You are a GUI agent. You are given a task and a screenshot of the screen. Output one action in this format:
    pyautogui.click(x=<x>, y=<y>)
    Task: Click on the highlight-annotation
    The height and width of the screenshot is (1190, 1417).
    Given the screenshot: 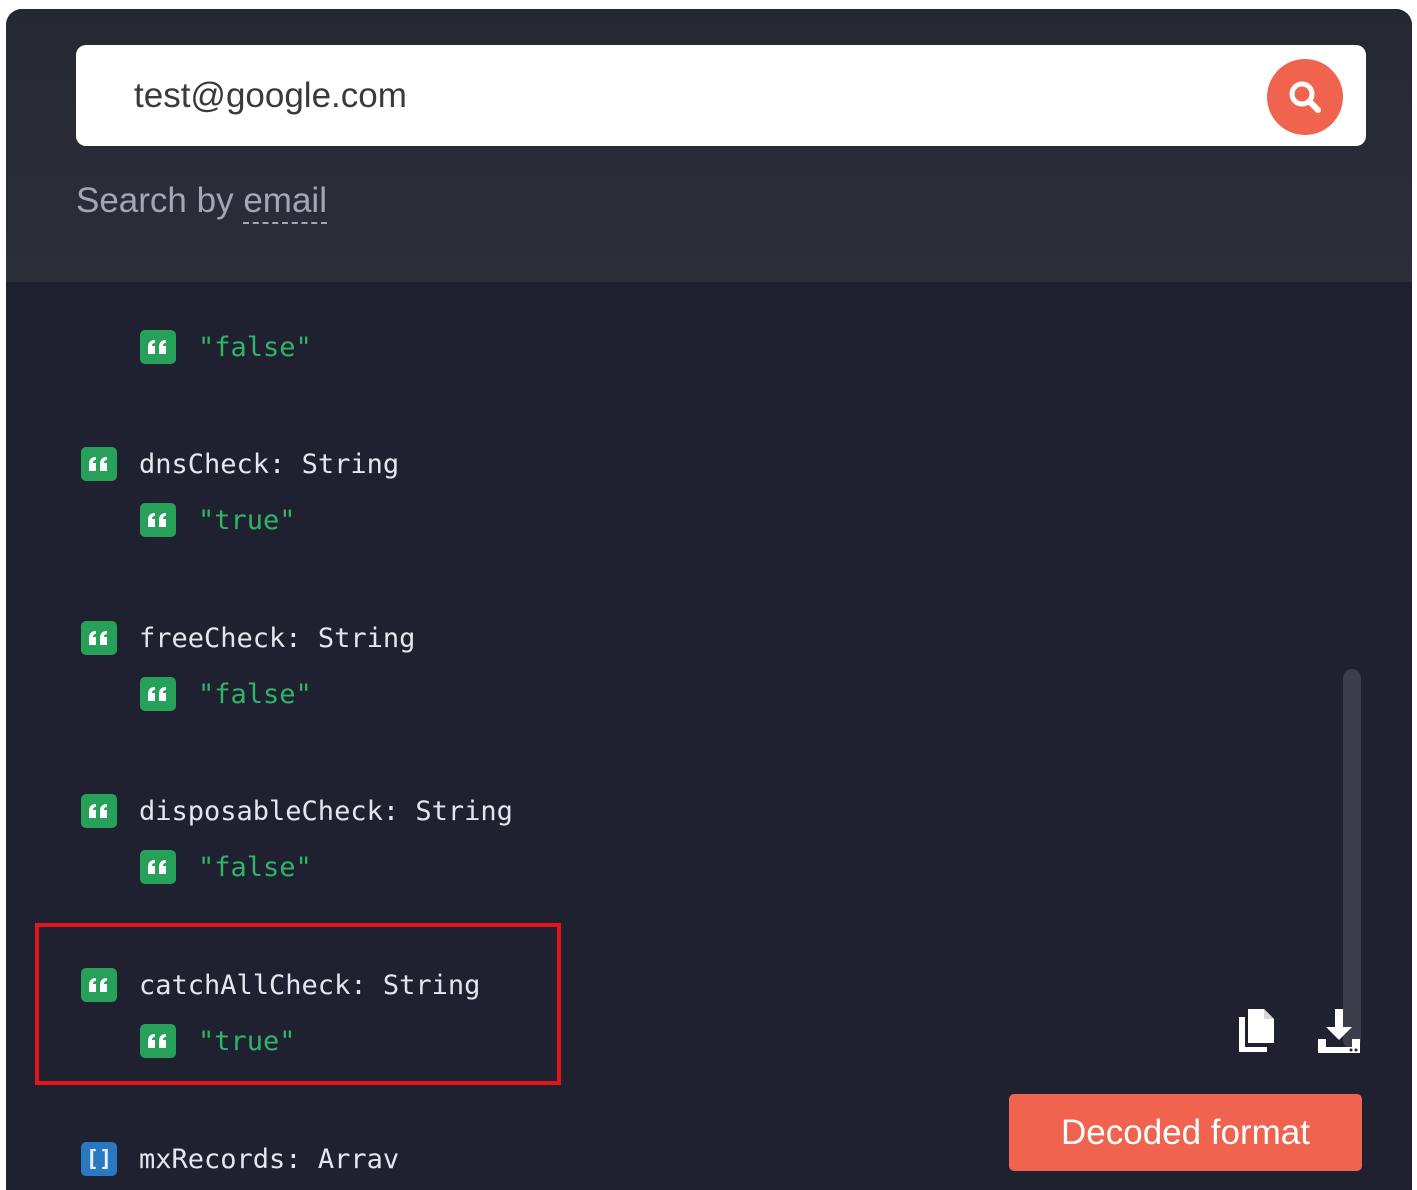 What is the action you would take?
    pyautogui.click(x=298, y=1004)
    